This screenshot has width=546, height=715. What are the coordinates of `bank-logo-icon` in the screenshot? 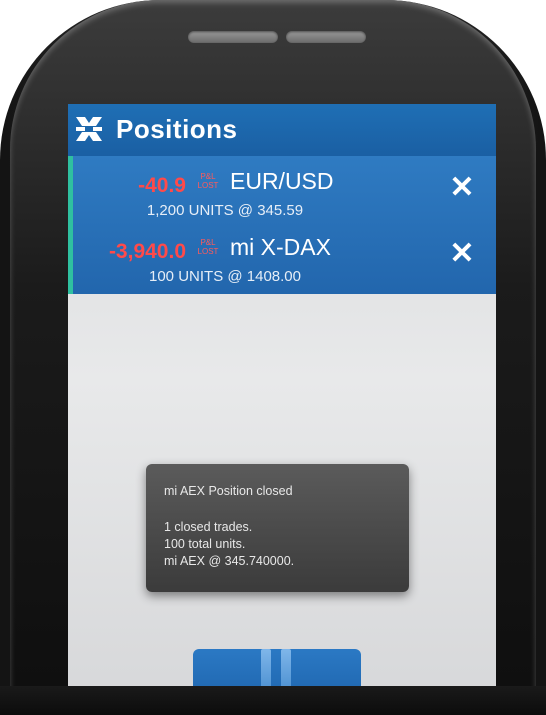 It's located at (89, 129).